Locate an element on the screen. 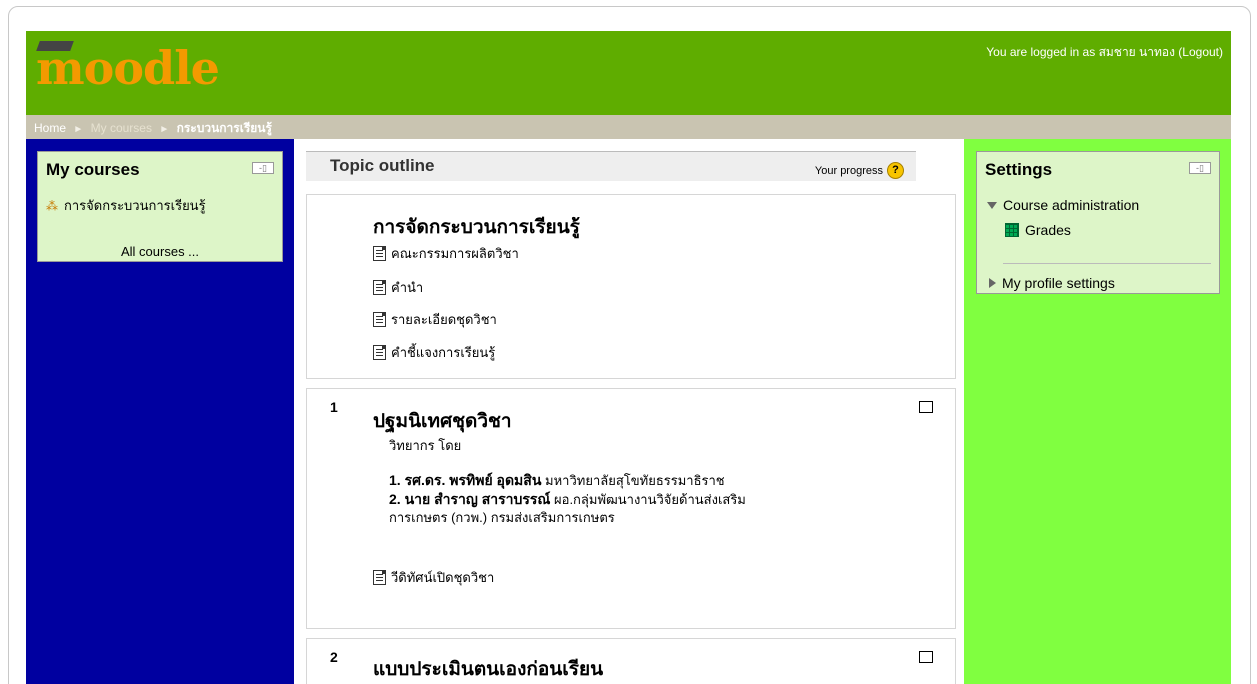 The width and height of the screenshot is (1257, 684). block-title: Settings is located at coordinates (1019, 169).